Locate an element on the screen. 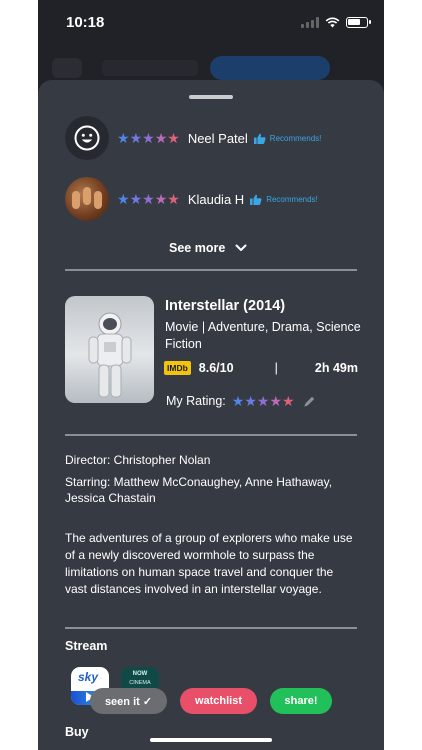  cinema-logo-text: CINEMA is located at coordinates (140, 683).